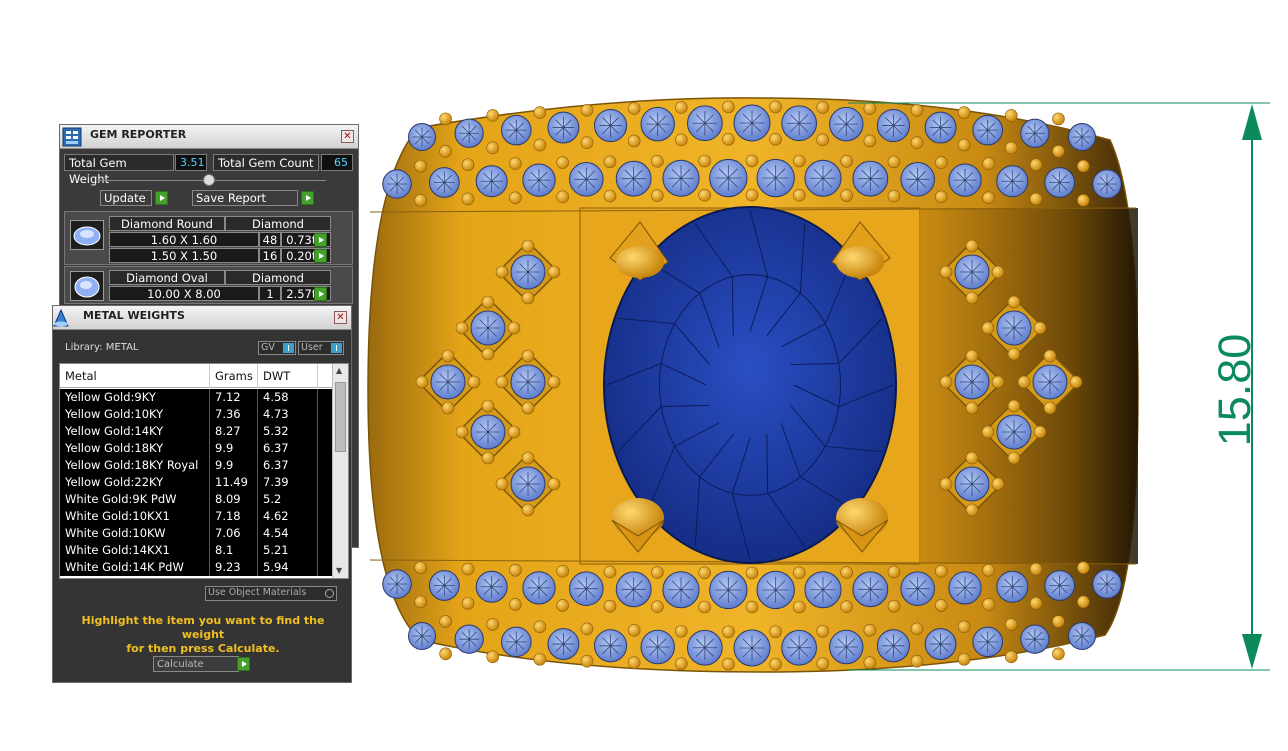 Image resolution: width=1288 pixels, height=751 pixels. Describe the element at coordinates (196, 414) in the screenshot. I see `table-row: Yellow Gold:10KY 7.36 4.73` at that location.